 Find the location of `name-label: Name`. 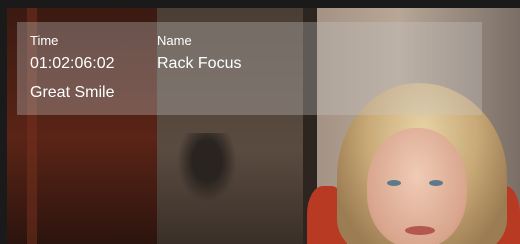

name-label: Name is located at coordinates (174, 40).